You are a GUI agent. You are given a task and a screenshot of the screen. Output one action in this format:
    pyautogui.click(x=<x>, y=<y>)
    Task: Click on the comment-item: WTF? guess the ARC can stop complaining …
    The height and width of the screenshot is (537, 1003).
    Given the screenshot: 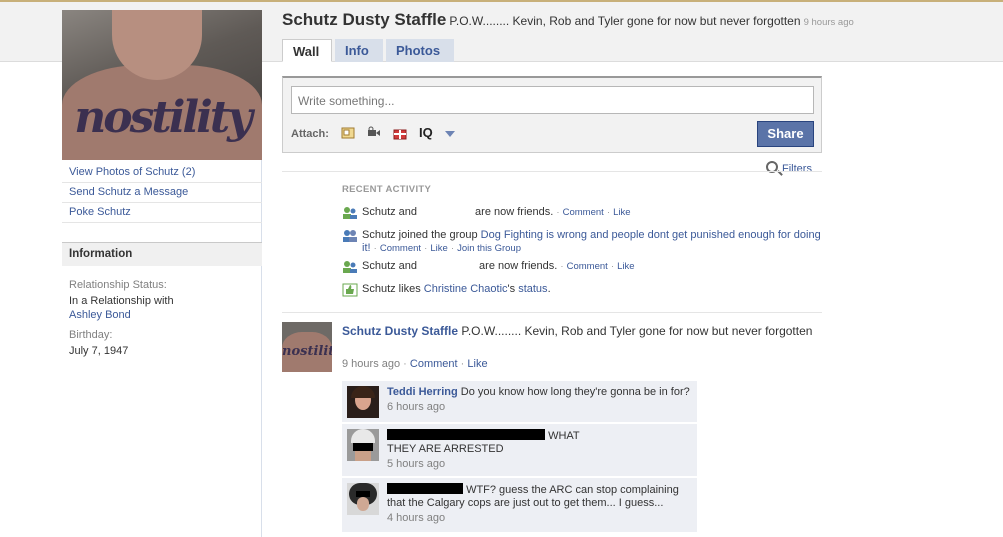 What is the action you would take?
    pyautogui.click(x=519, y=505)
    